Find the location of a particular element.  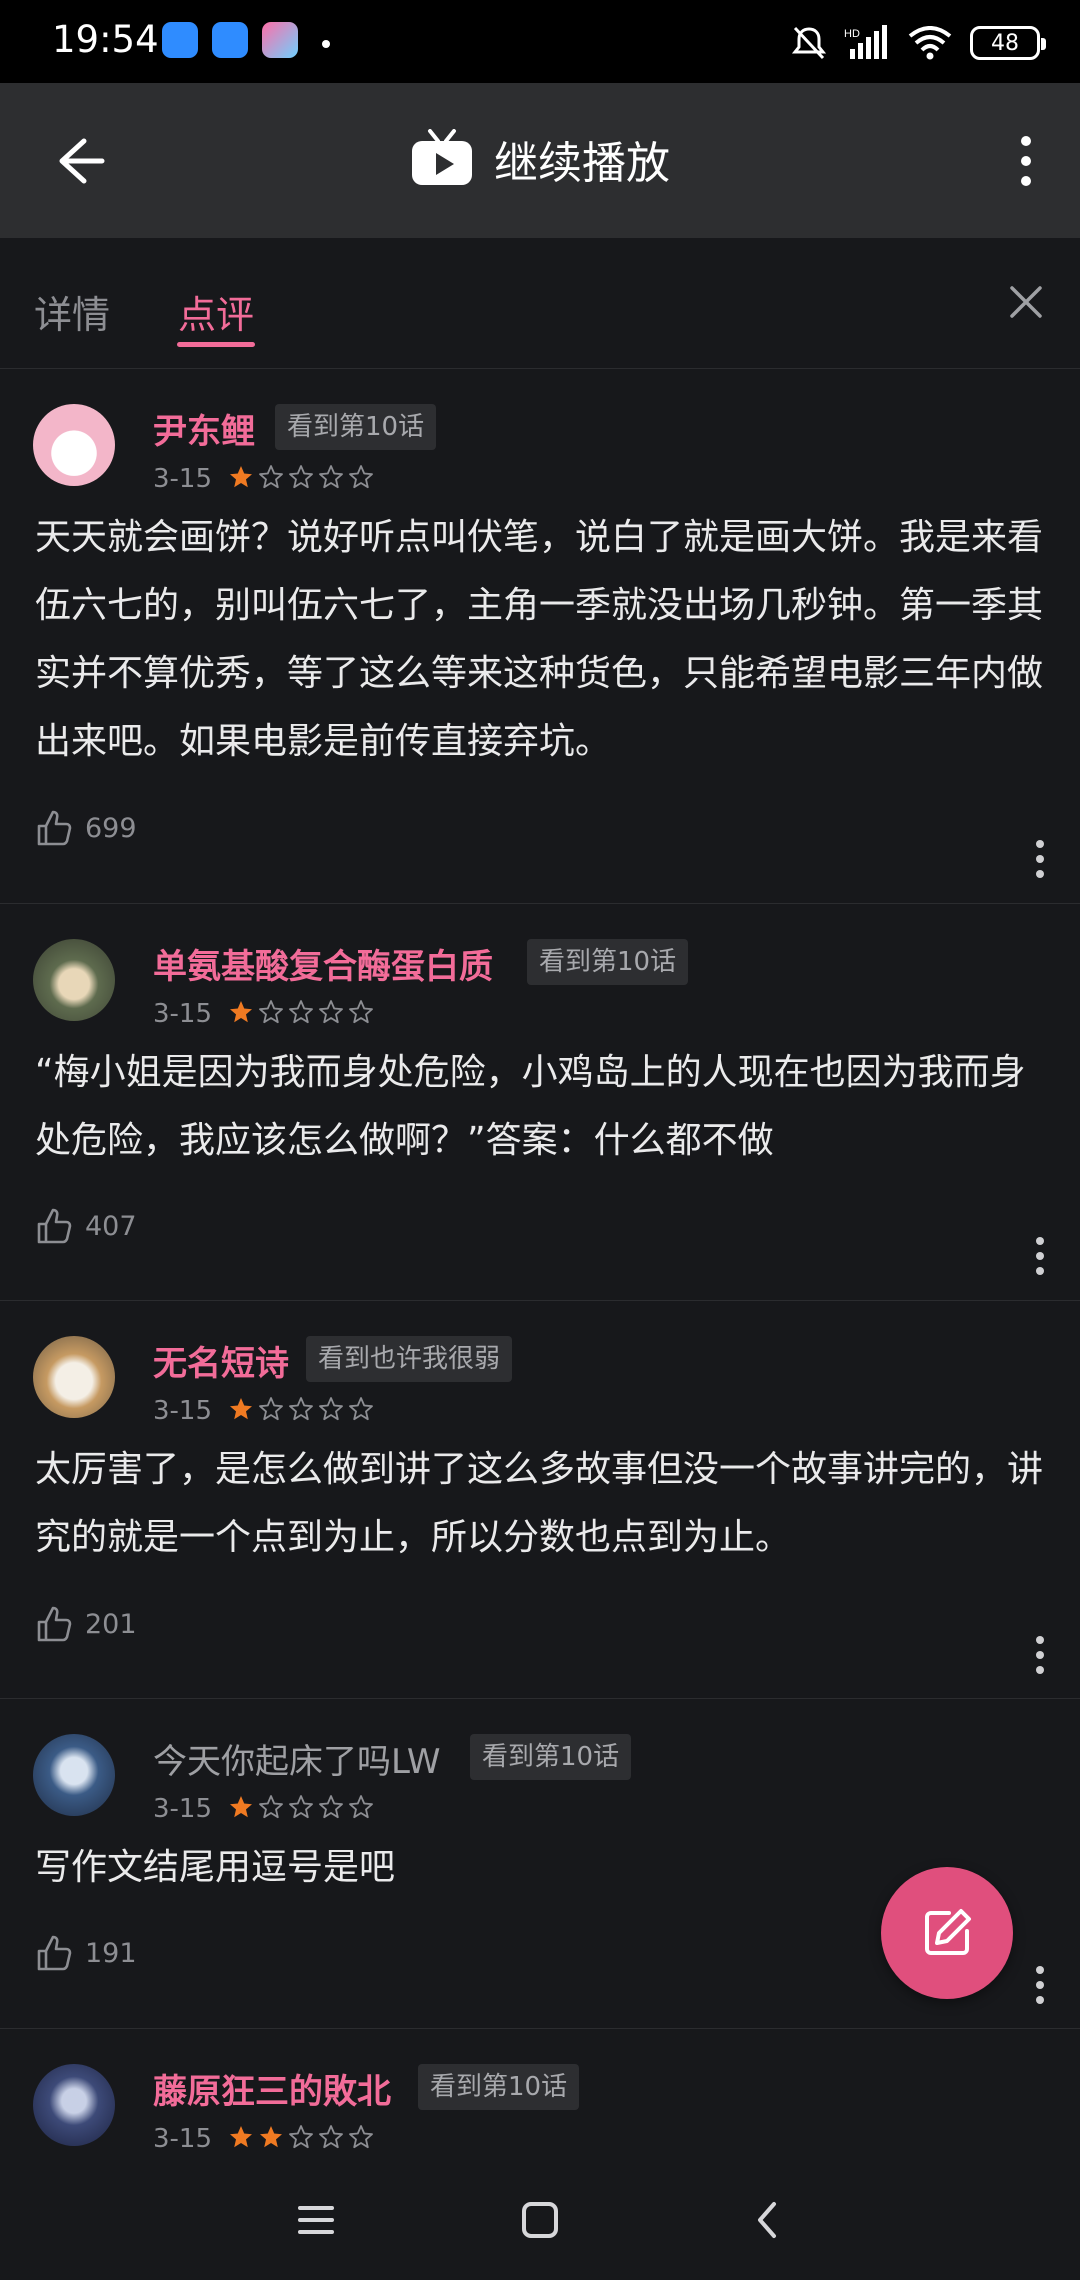

close-icon is located at coordinates (1026, 302).